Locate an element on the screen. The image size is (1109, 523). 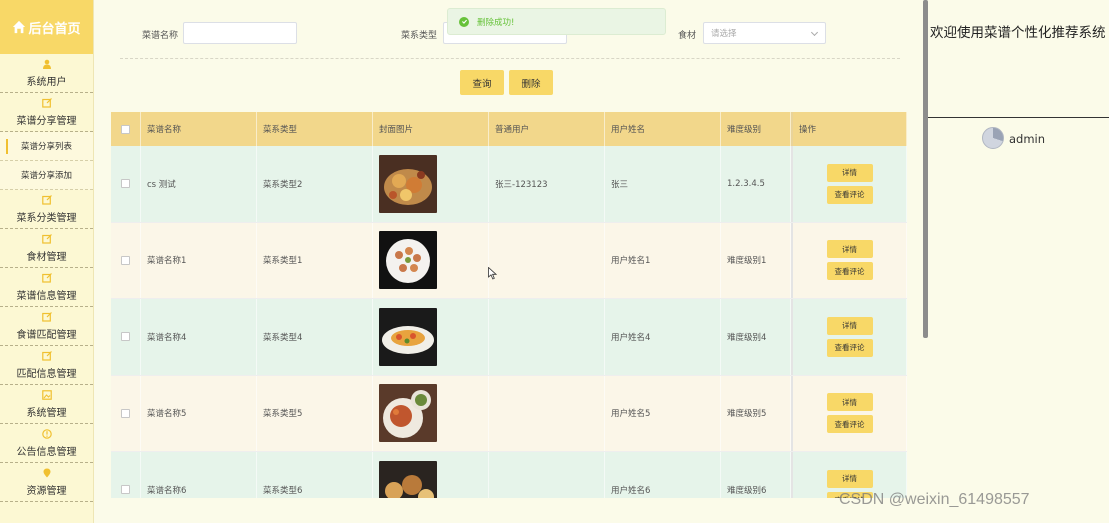
cuisine-type-cell: 菜系类型4 is located at coordinates (315, 337).